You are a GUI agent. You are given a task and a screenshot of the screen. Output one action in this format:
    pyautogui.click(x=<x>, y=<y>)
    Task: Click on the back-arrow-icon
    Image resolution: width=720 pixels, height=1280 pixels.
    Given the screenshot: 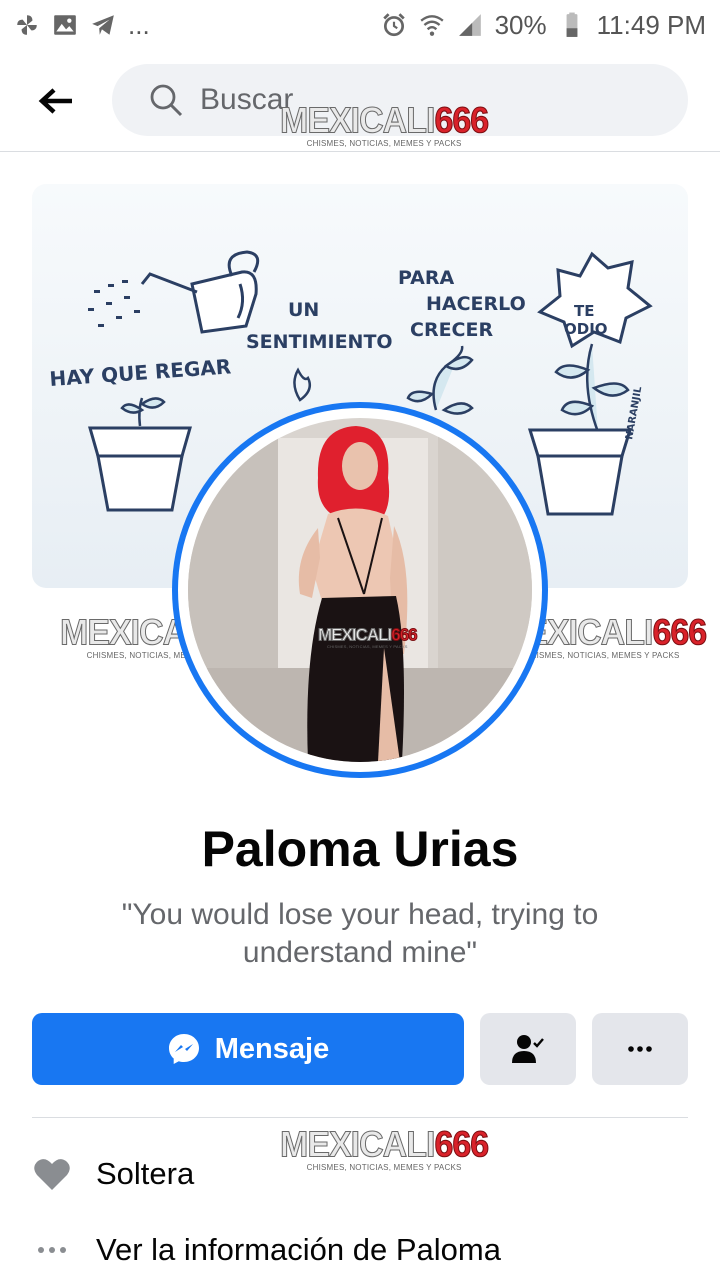 What is the action you would take?
    pyautogui.click(x=55, y=100)
    